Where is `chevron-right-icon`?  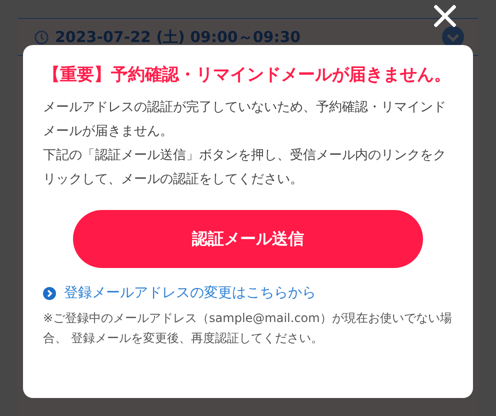 chevron-right-icon is located at coordinates (49, 293).